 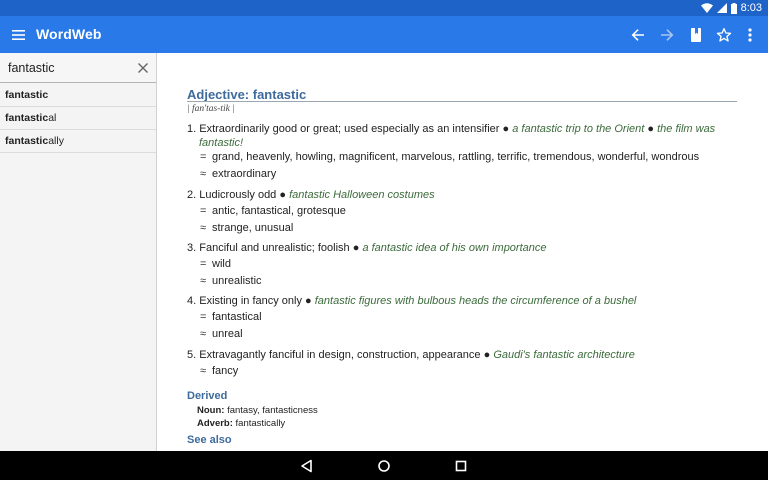 What do you see at coordinates (221, 264) in the screenshot?
I see `synonym-list: wild` at bounding box center [221, 264].